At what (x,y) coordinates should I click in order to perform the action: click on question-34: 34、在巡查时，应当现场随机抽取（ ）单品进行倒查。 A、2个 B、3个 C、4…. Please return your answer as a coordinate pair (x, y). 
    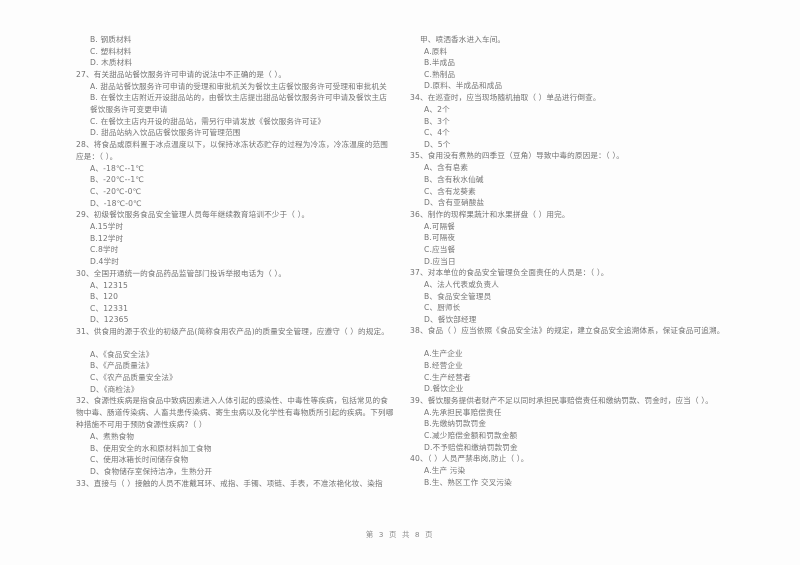
    Looking at the image, I should click on (603, 121).